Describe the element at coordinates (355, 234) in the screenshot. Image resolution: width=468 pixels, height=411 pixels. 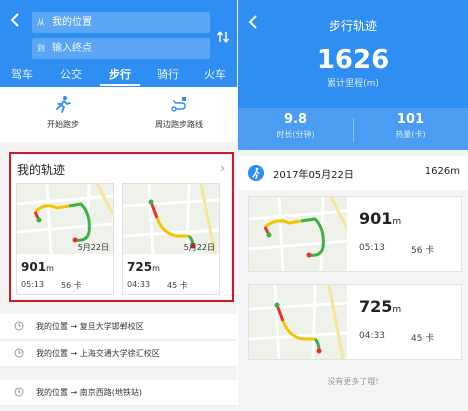
I see `record-card: 901m 05:13 56 卡` at that location.